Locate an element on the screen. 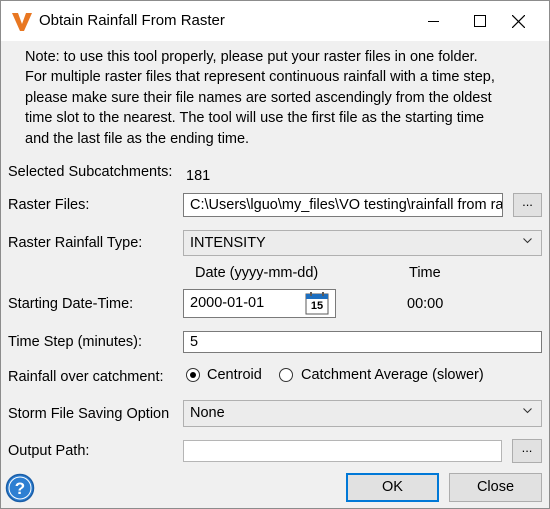 The image size is (550, 509). minimize-button is located at coordinates (434, 21).